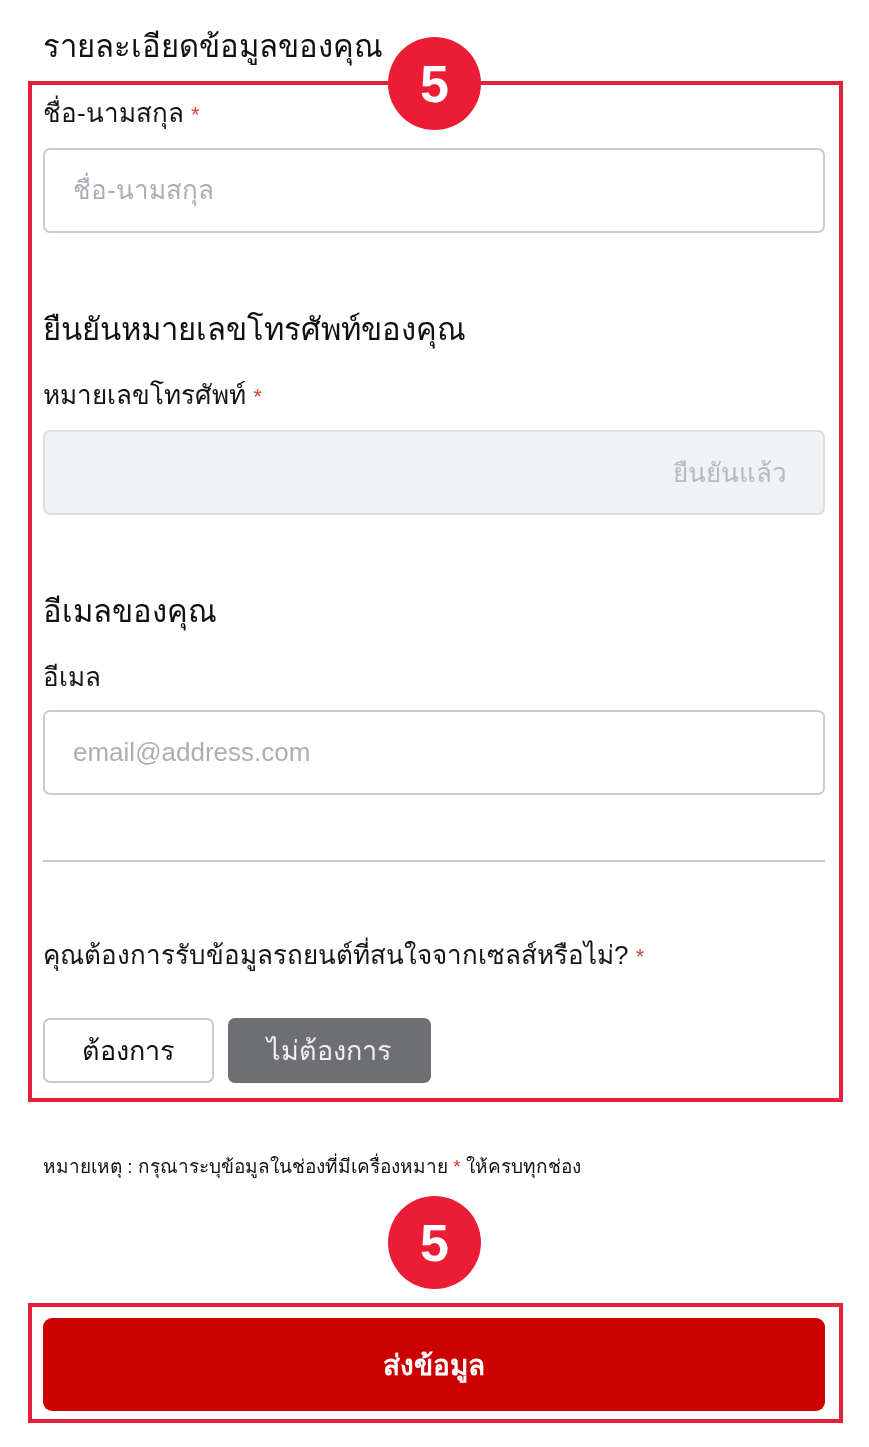 This screenshot has width=869, height=1447. I want to click on name-field: ชื่อ-นามสกุล, so click(434, 190).